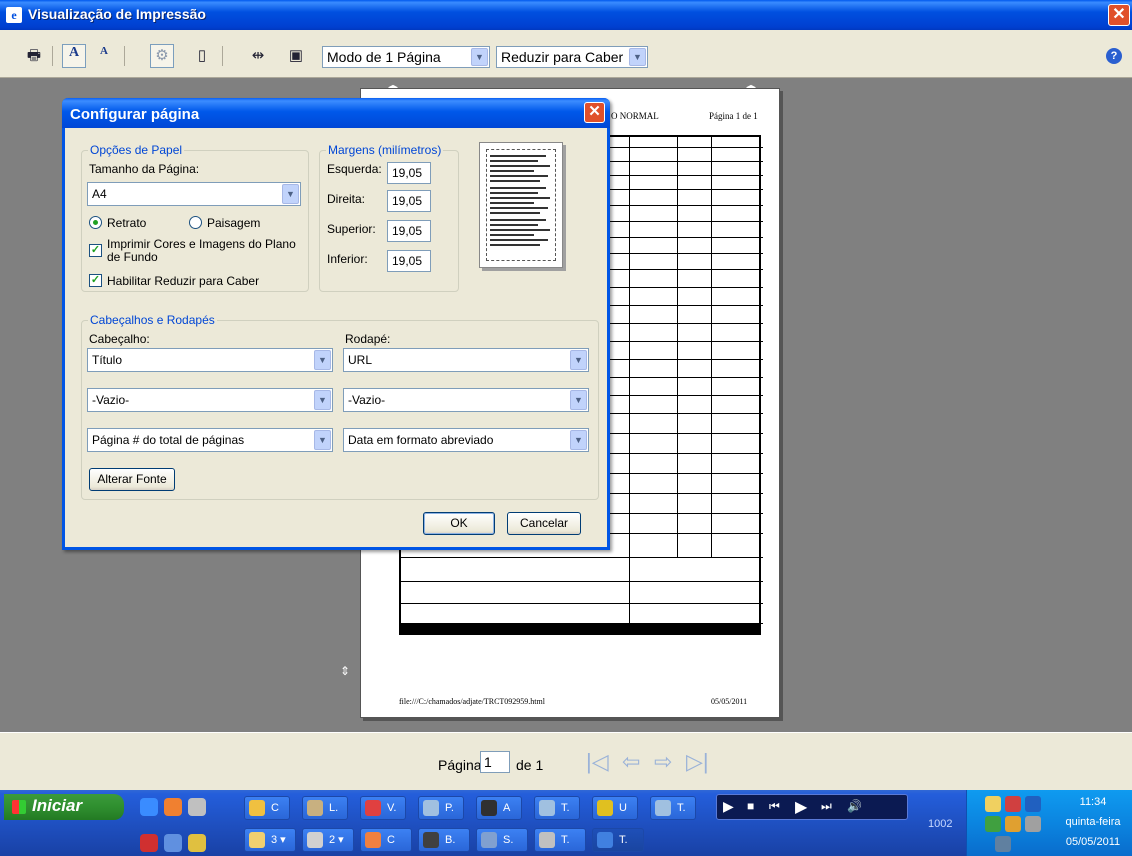 Image resolution: width=1132 pixels, height=856 pixels. Describe the element at coordinates (572, 57) in the screenshot. I see `fit-mode-select: Reduzir para Caber ▼` at that location.